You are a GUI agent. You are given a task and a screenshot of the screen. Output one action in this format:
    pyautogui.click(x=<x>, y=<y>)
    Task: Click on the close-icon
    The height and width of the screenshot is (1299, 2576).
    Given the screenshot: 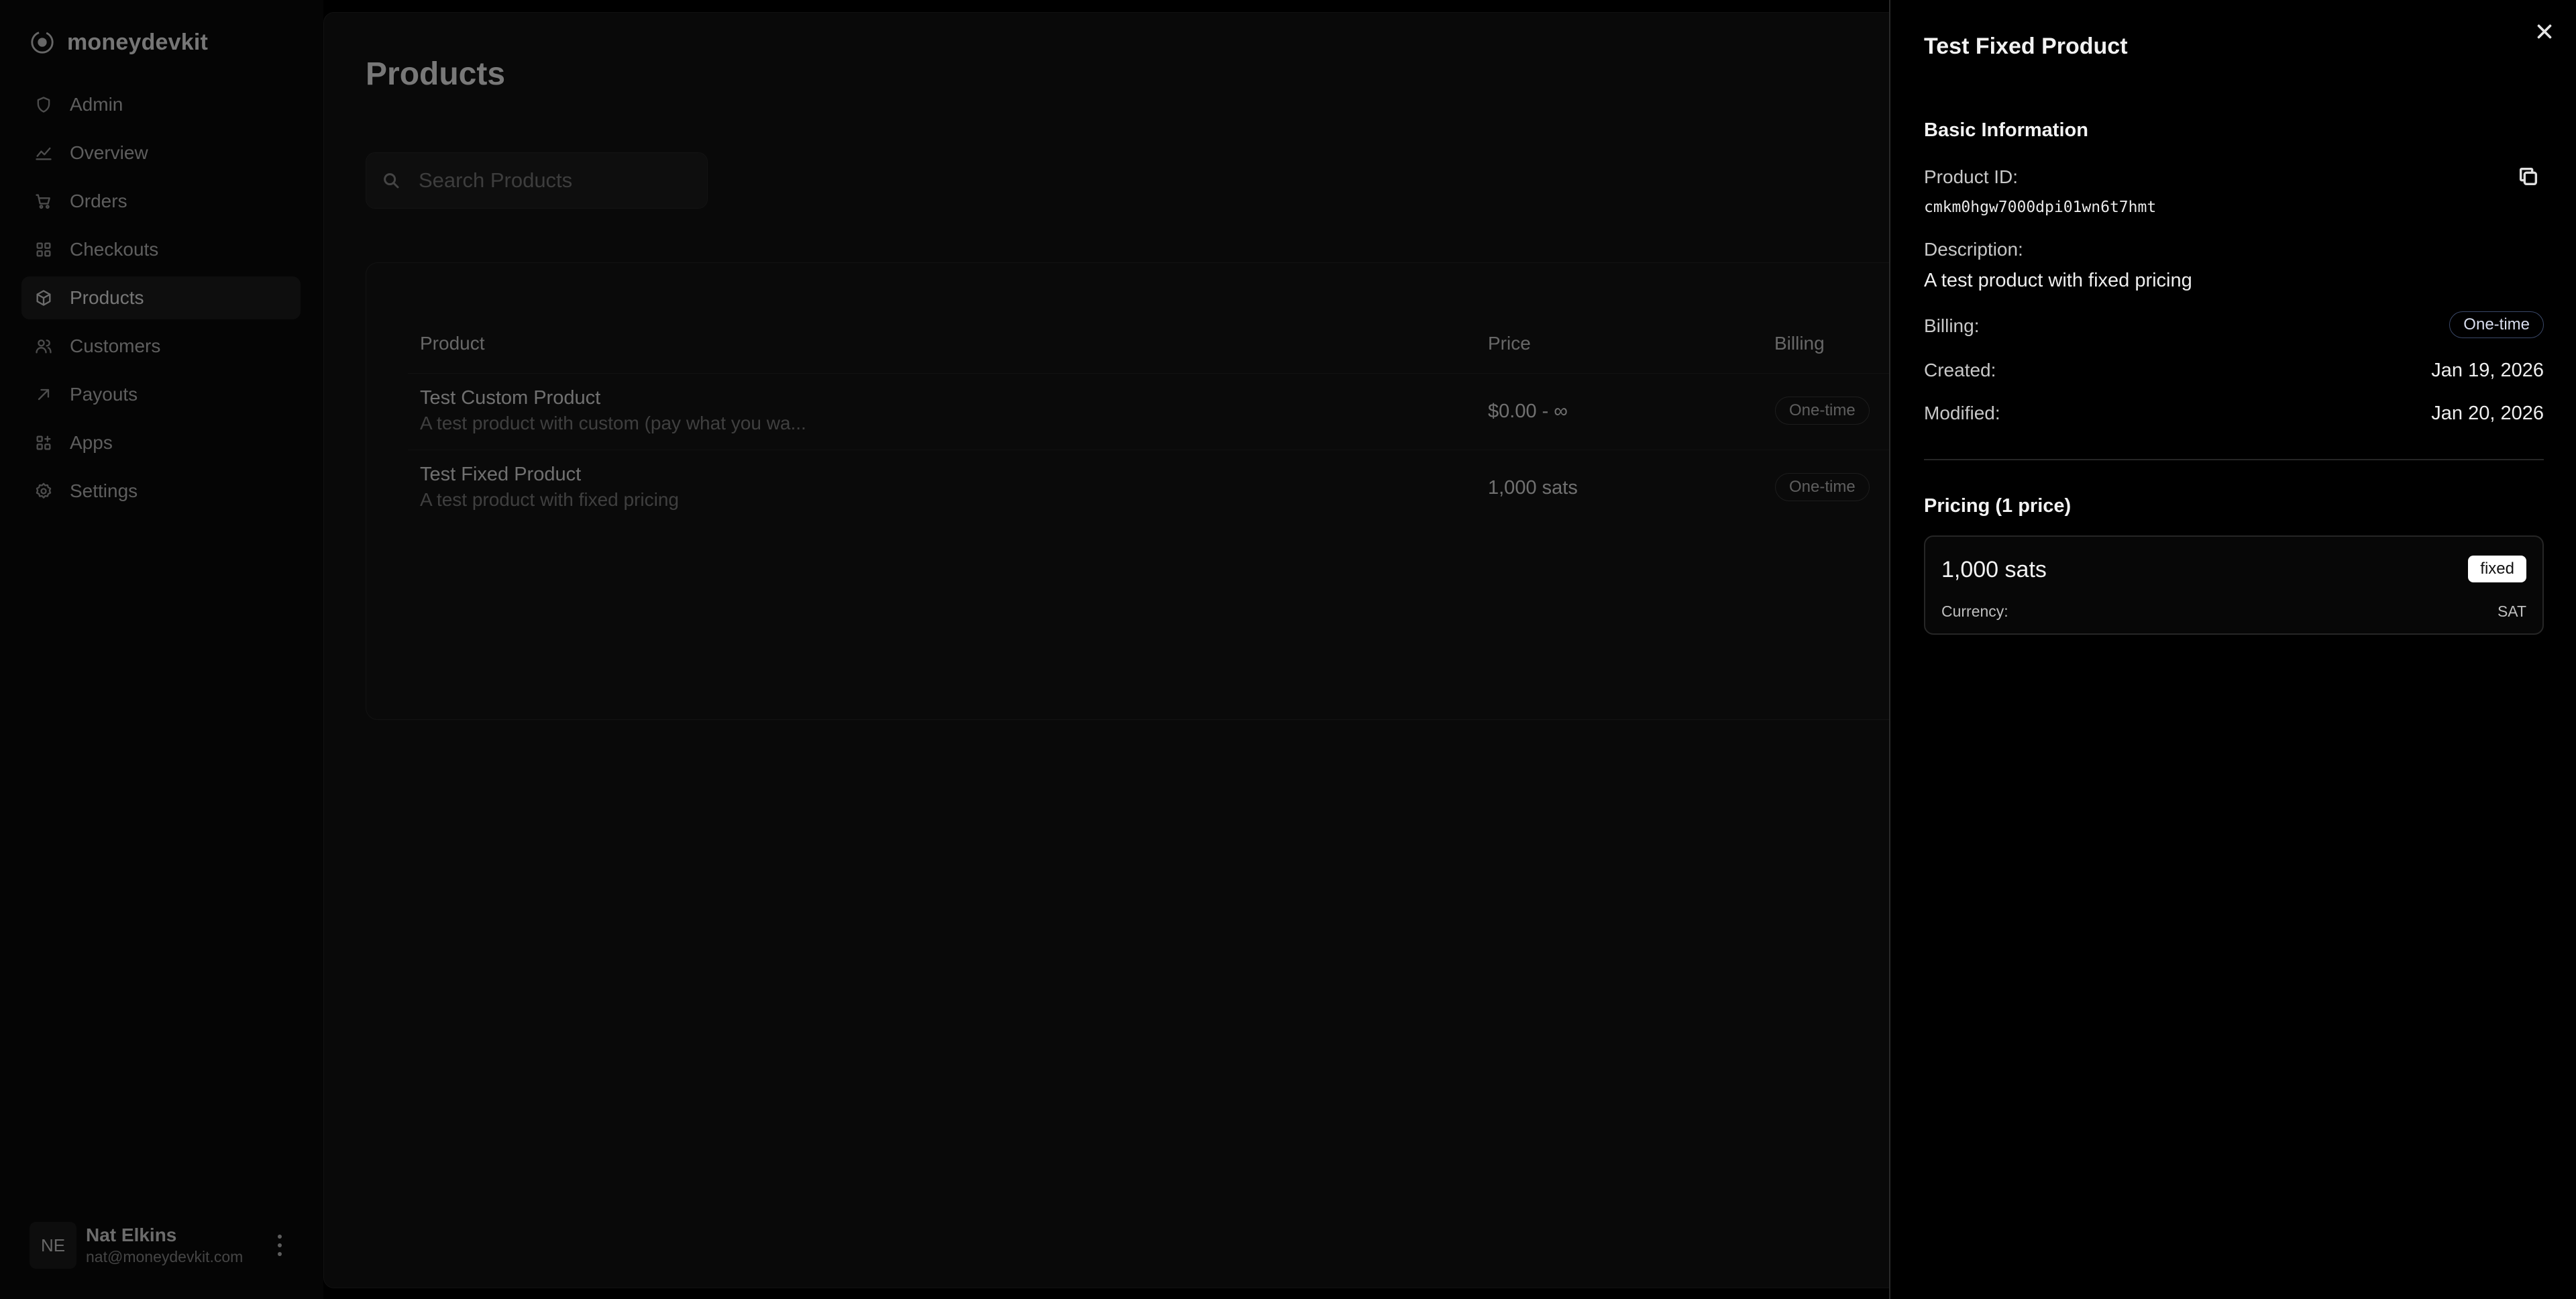 What is the action you would take?
    pyautogui.click(x=2544, y=31)
    